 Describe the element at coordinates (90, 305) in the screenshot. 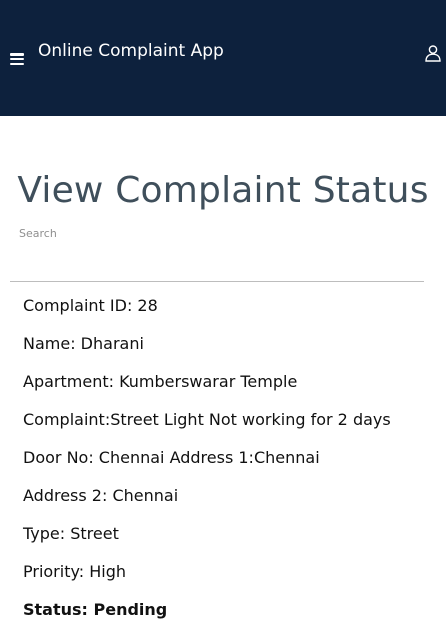

I see `complaint-id: Complaint ID: 28` at that location.